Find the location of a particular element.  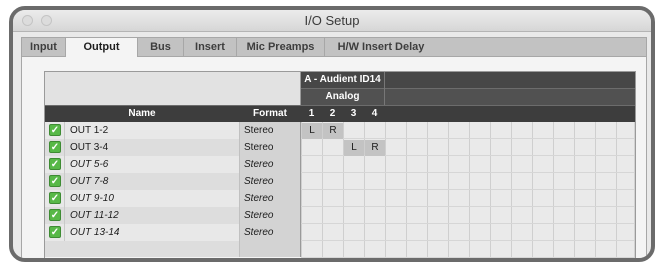

channel-header: 4 is located at coordinates (374, 113).